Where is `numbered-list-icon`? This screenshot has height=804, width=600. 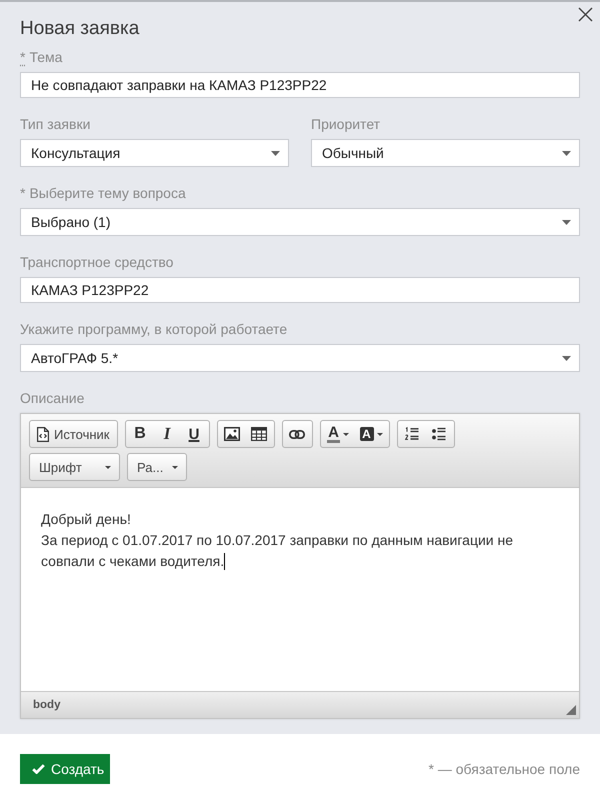 numbered-list-icon is located at coordinates (412, 434).